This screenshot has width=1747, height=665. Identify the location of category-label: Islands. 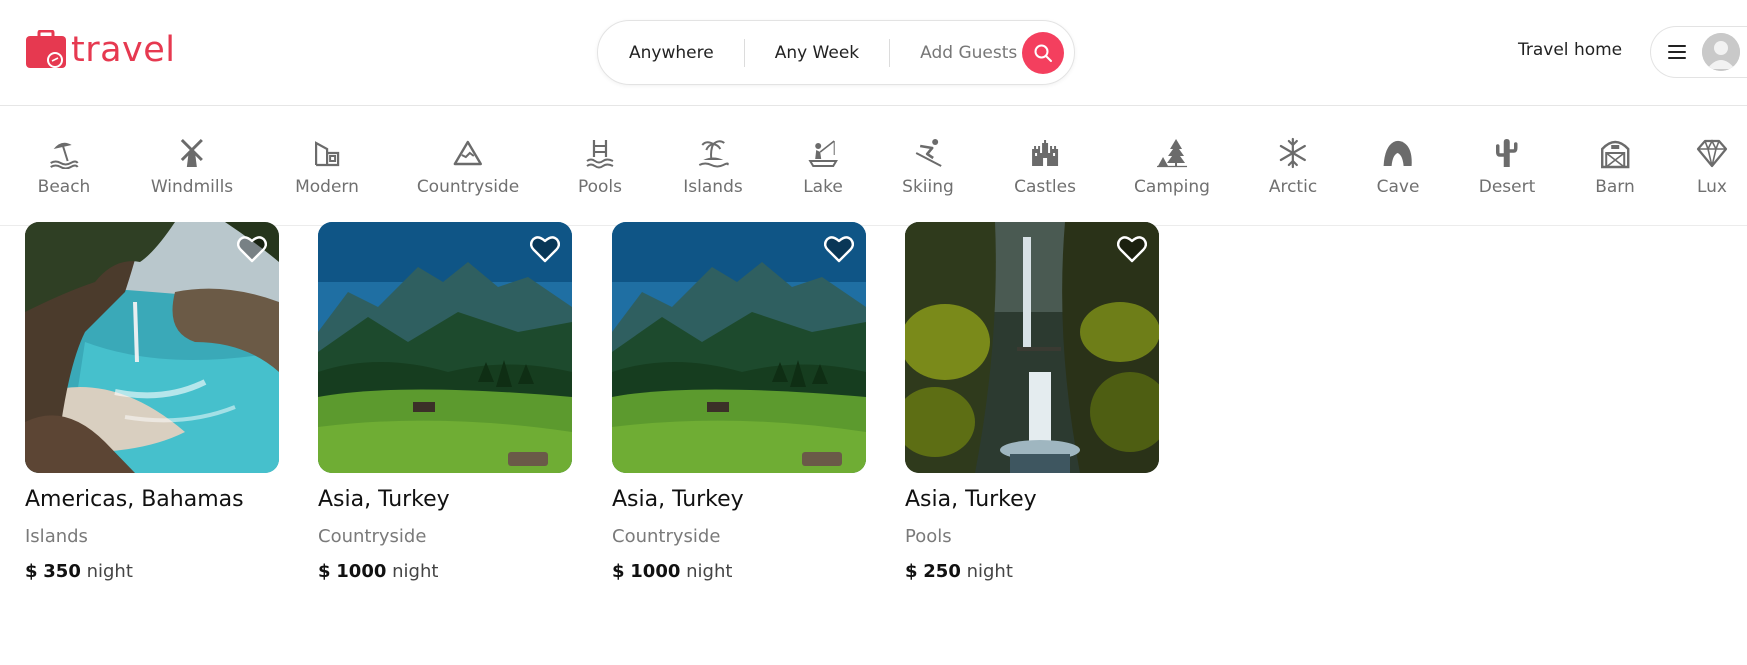
(713, 187).